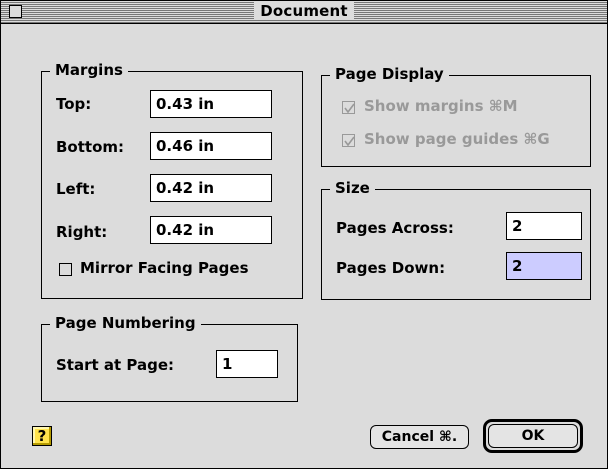  Describe the element at coordinates (42, 436) in the screenshot. I see `help-button: ?` at that location.